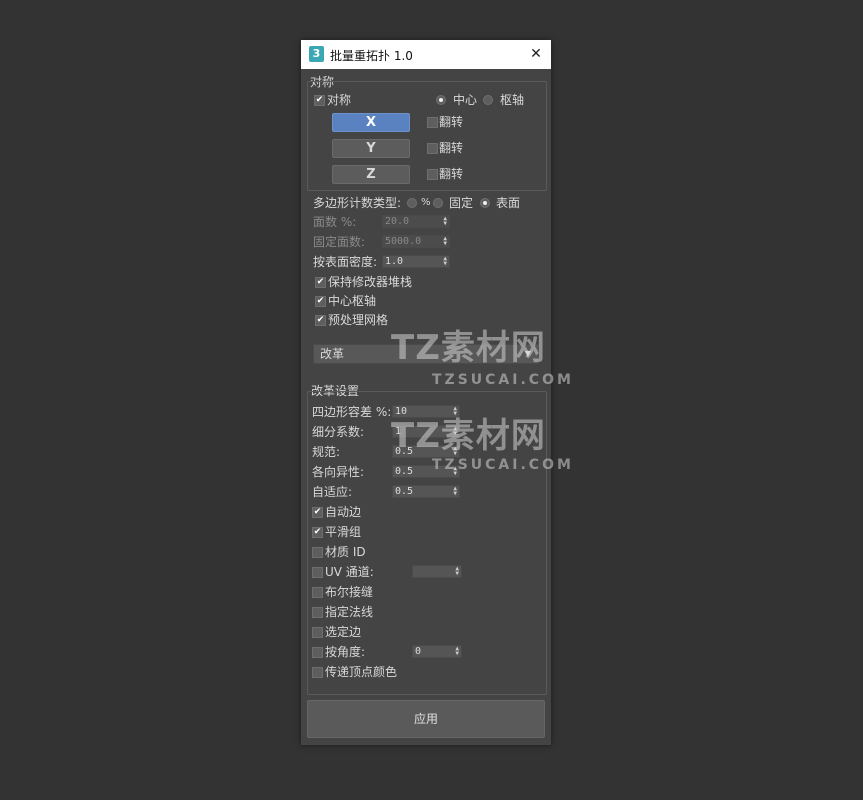  Describe the element at coordinates (451, 174) in the screenshot. I see `flip-z-label: 翻转` at that location.